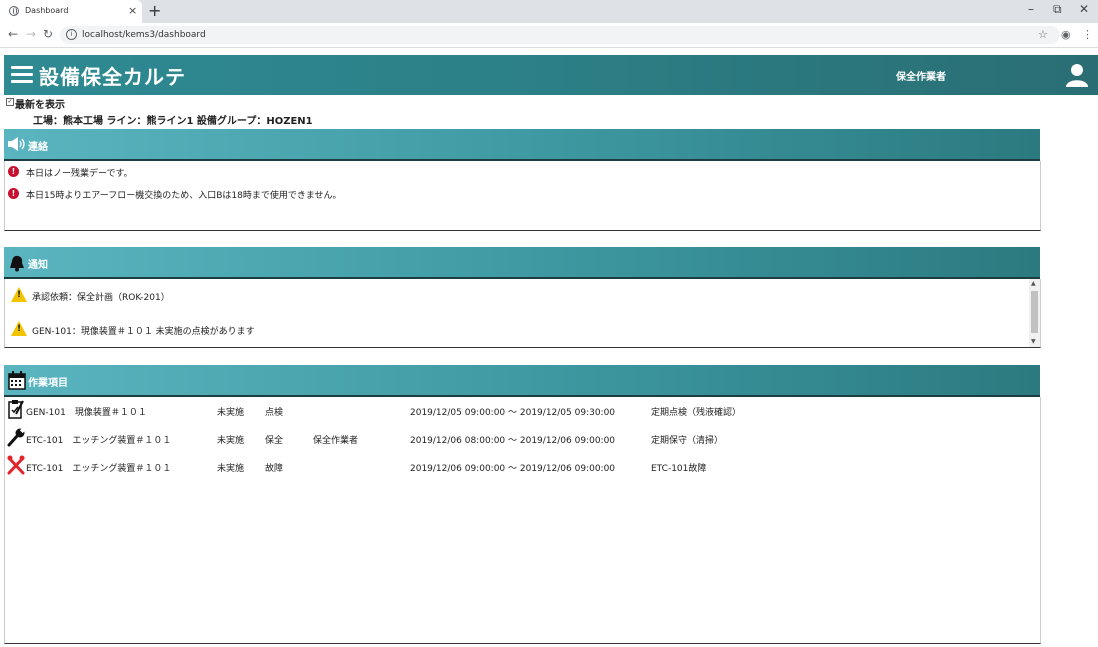 The height and width of the screenshot is (647, 1098). What do you see at coordinates (38, 147) in the screenshot?
I see `contact-panel-title: 連絡` at bounding box center [38, 147].